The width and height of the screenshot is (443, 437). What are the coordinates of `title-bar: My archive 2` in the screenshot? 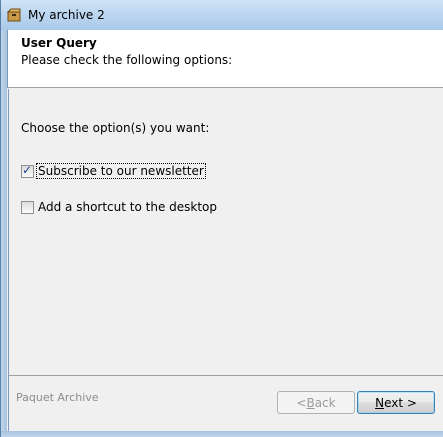 It's located at (222, 15).